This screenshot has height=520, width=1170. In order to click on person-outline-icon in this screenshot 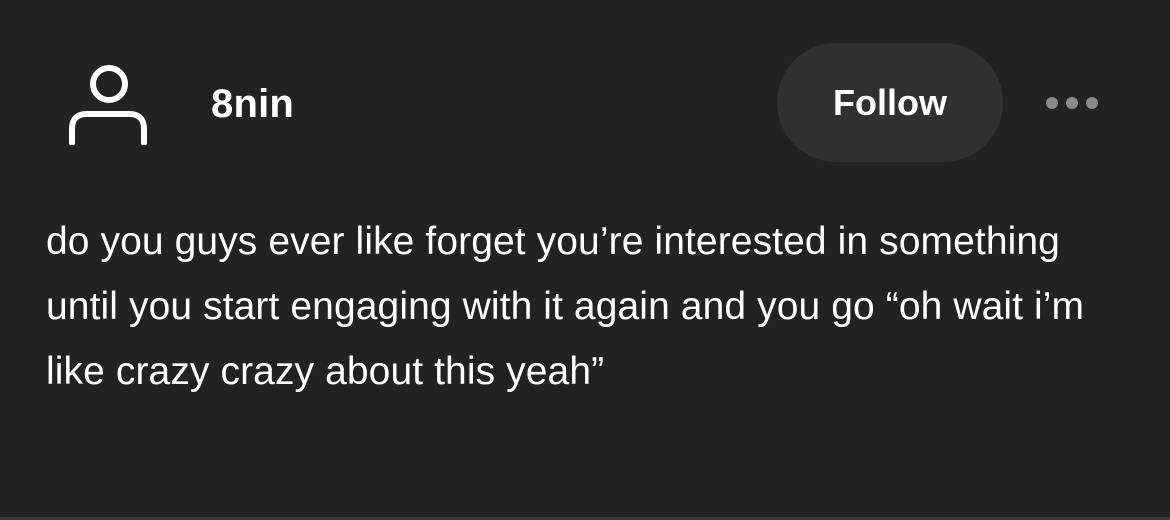, I will do `click(108, 105)`.